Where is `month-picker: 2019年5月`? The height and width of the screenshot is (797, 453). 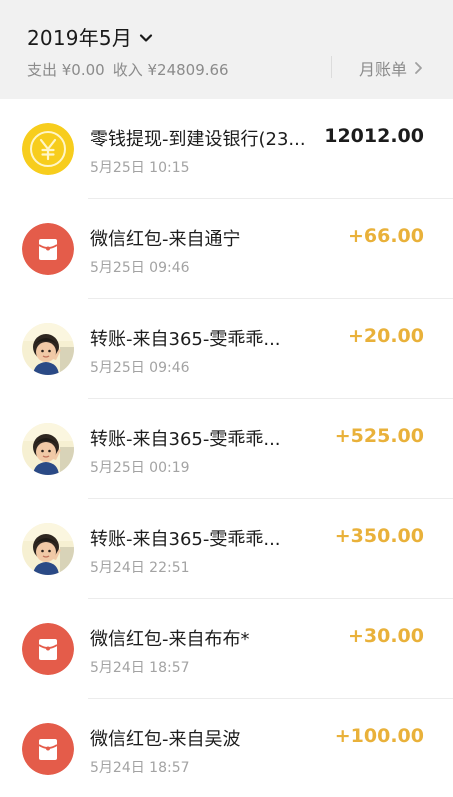 month-picker: 2019年5月 is located at coordinates (90, 36).